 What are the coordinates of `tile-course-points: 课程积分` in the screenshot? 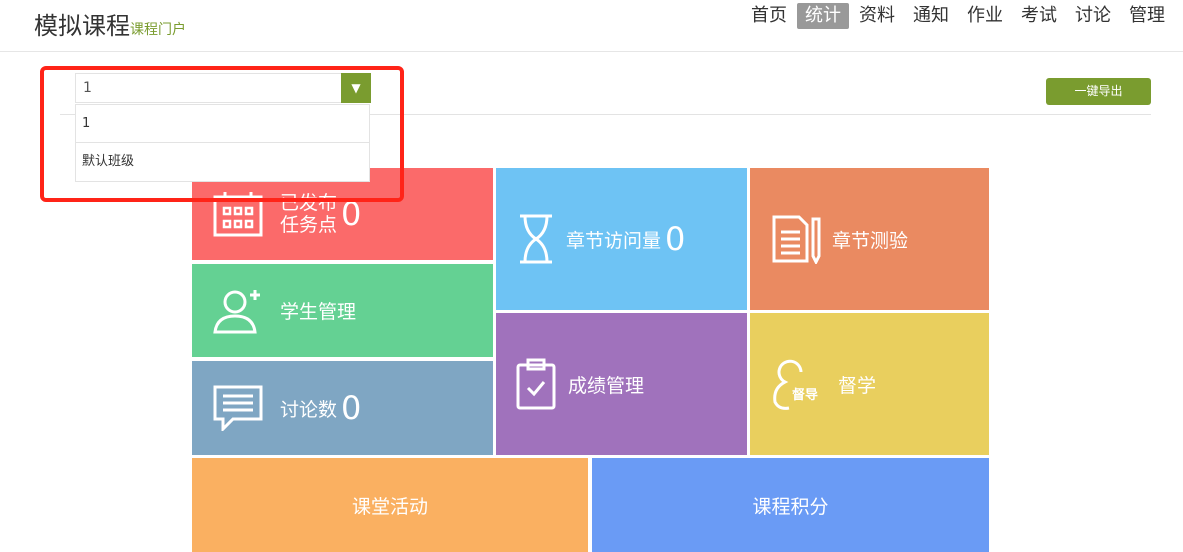 It's located at (790, 505).